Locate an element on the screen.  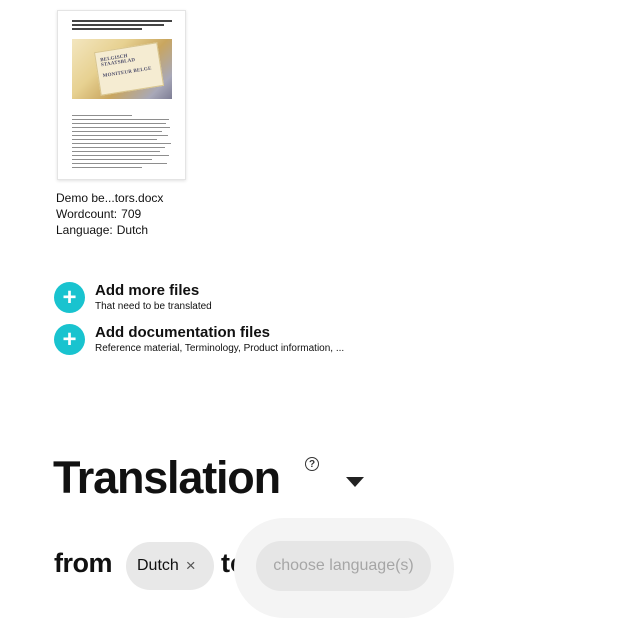
thumbnail-body-lines is located at coordinates (122, 143).